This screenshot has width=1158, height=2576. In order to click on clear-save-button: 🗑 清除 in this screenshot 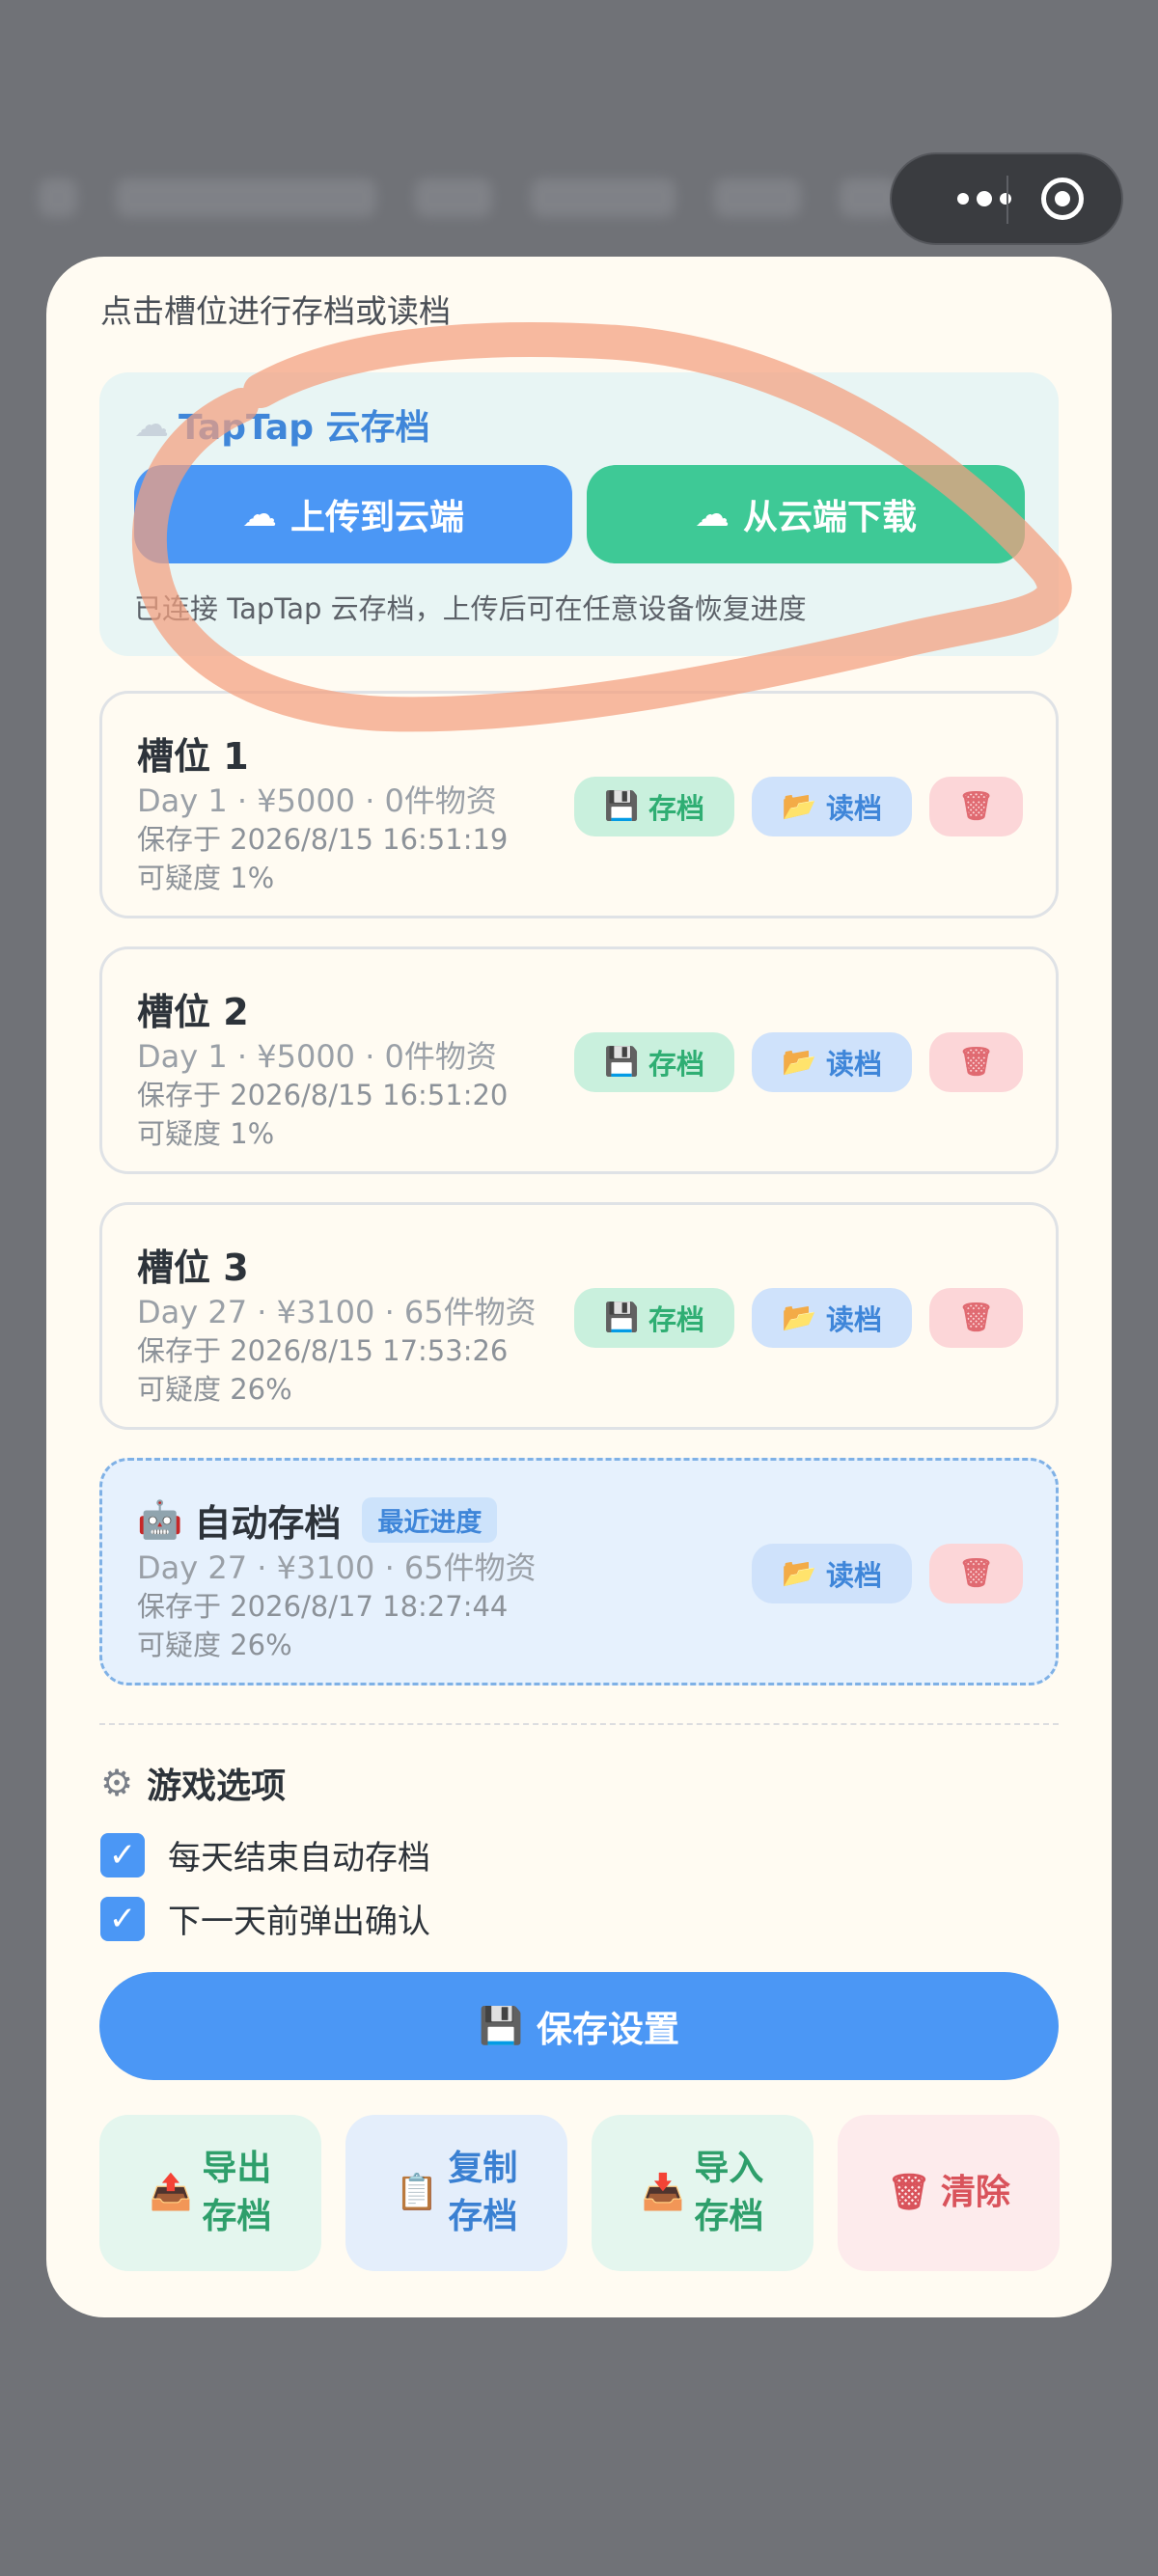, I will do `click(949, 2193)`.